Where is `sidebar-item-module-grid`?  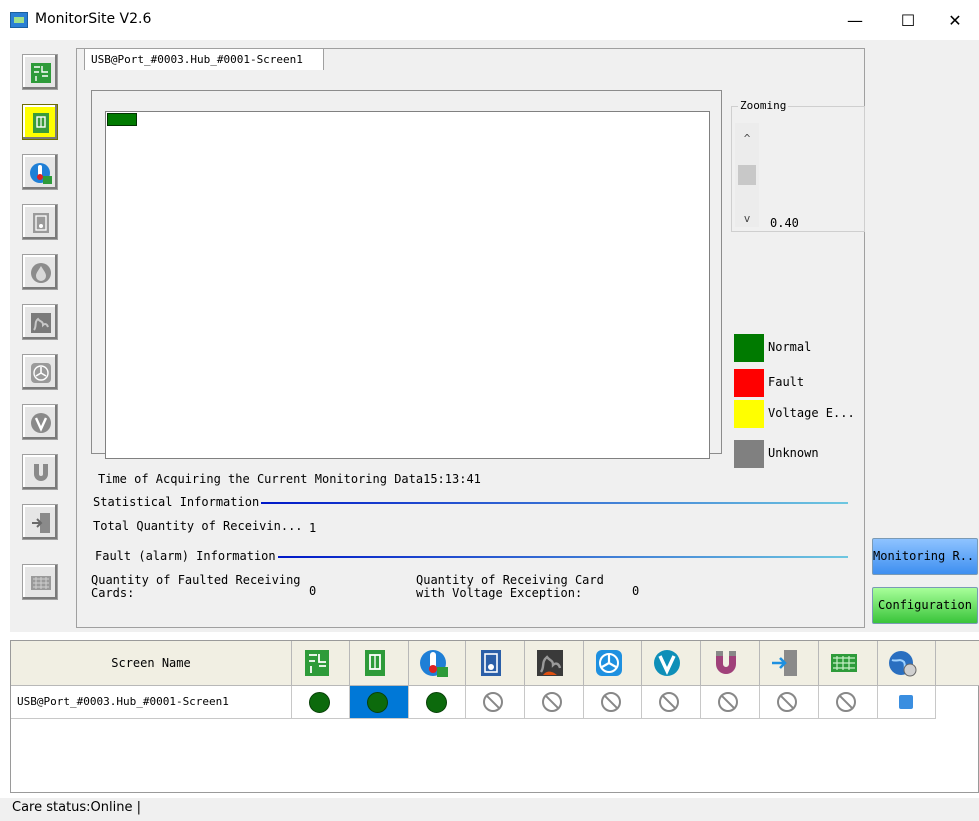
sidebar-item-module-grid is located at coordinates (40, 582).